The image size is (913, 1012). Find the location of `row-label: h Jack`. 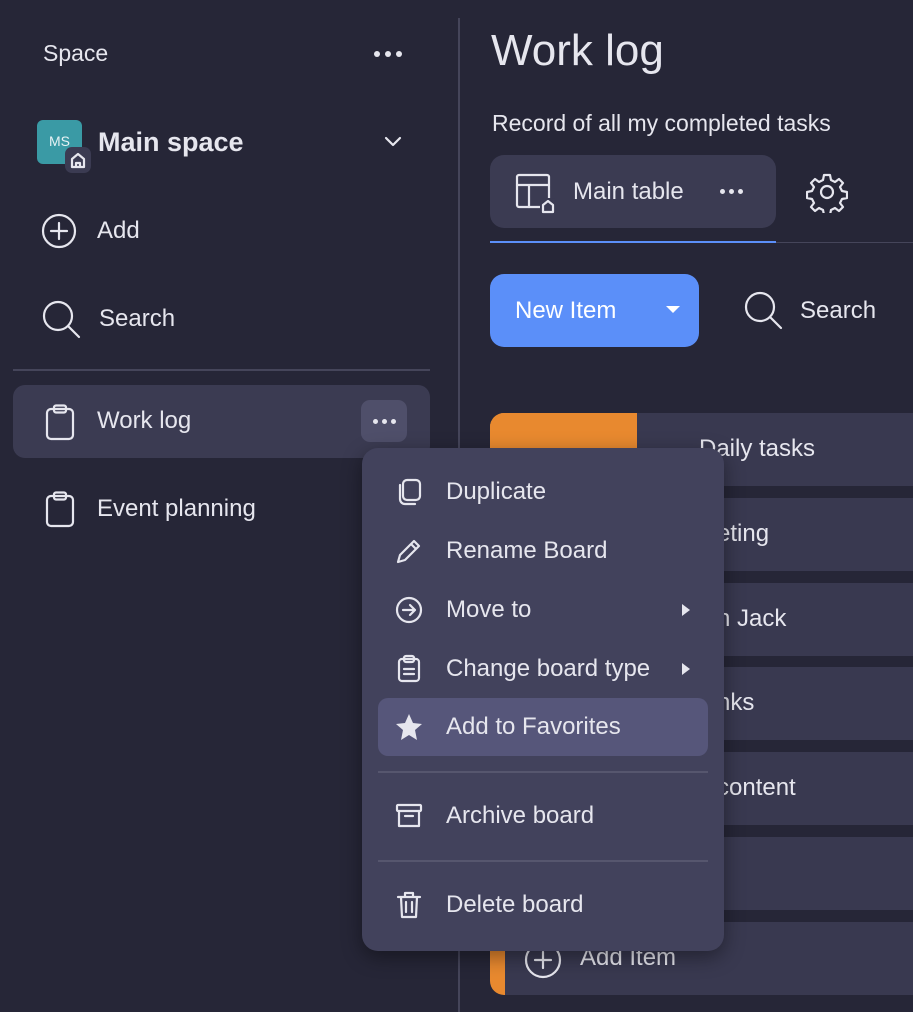

row-label: h Jack is located at coordinates (752, 618).